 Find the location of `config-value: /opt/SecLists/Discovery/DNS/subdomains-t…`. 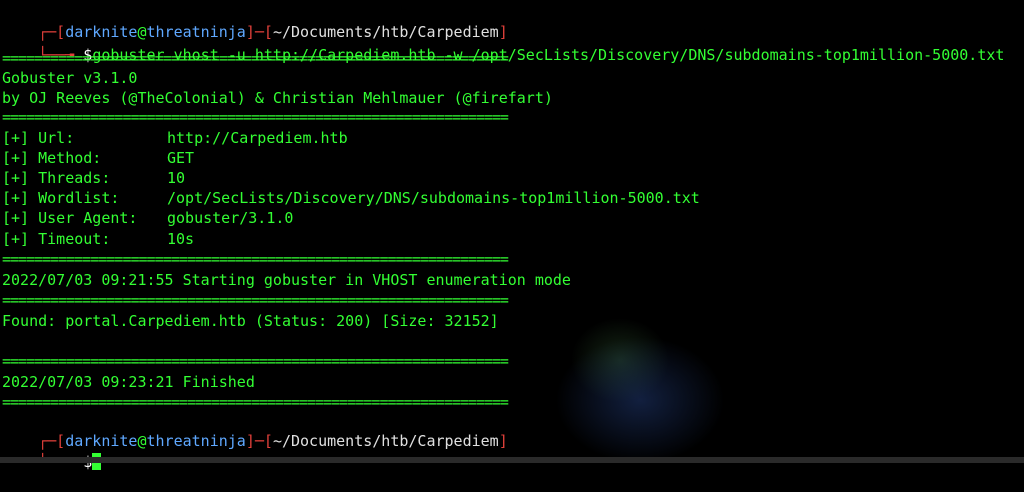

config-value: /opt/SecLists/Discovery/DNS/subdomains-t… is located at coordinates (433, 198).